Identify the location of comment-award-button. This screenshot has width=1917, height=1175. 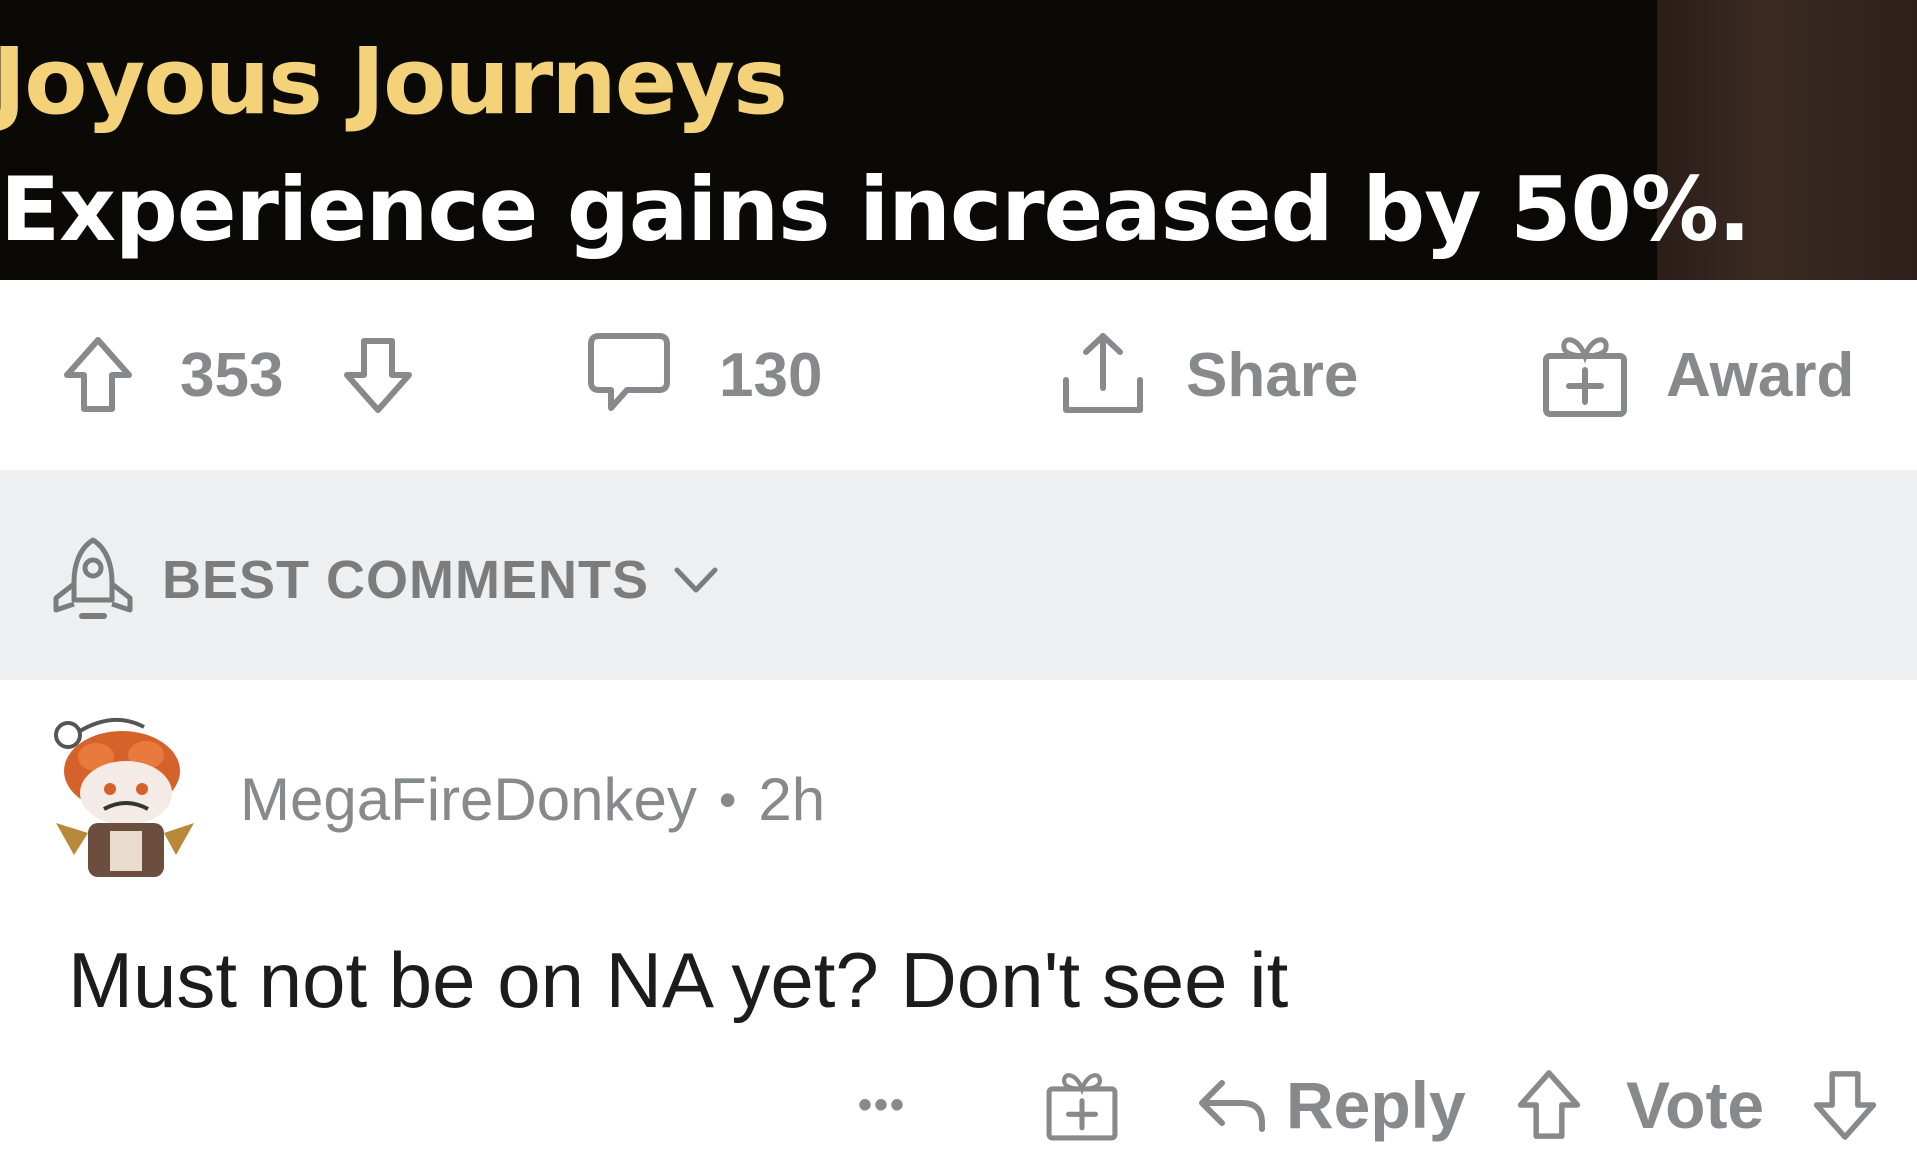
(1082, 1105).